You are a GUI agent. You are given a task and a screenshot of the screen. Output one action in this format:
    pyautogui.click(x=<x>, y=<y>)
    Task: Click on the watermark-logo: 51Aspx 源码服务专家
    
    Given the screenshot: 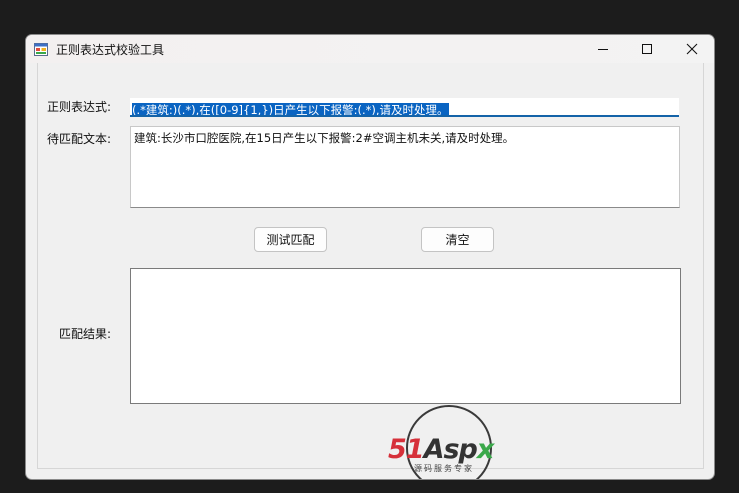 What is the action you would take?
    pyautogui.click(x=451, y=441)
    